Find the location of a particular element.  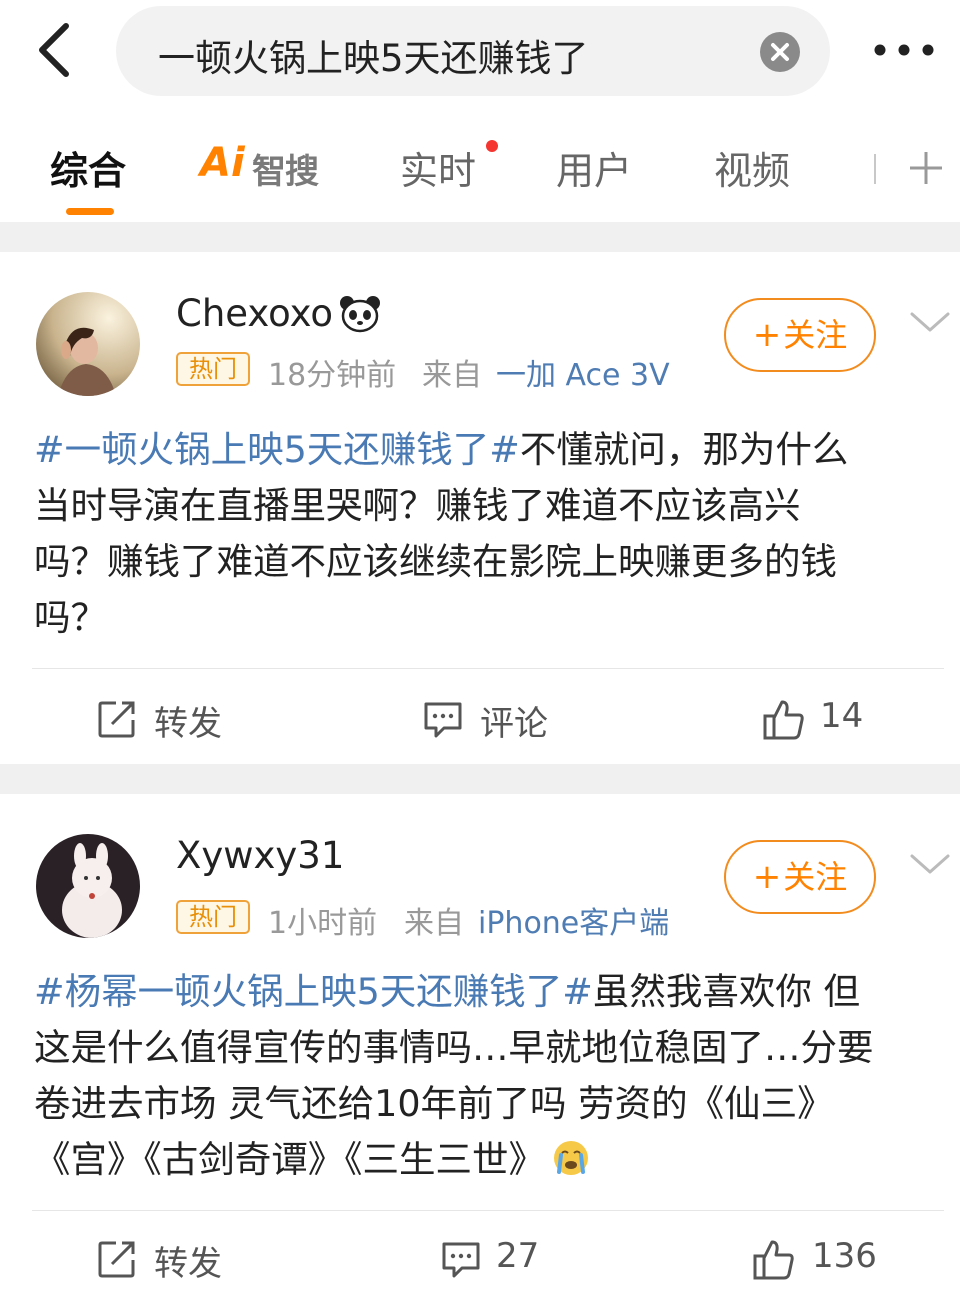

post-text-line: #杨幂一顿火锅上映5天还赚钱了#虽然我喜欢你 但 is located at coordinates (484, 992).